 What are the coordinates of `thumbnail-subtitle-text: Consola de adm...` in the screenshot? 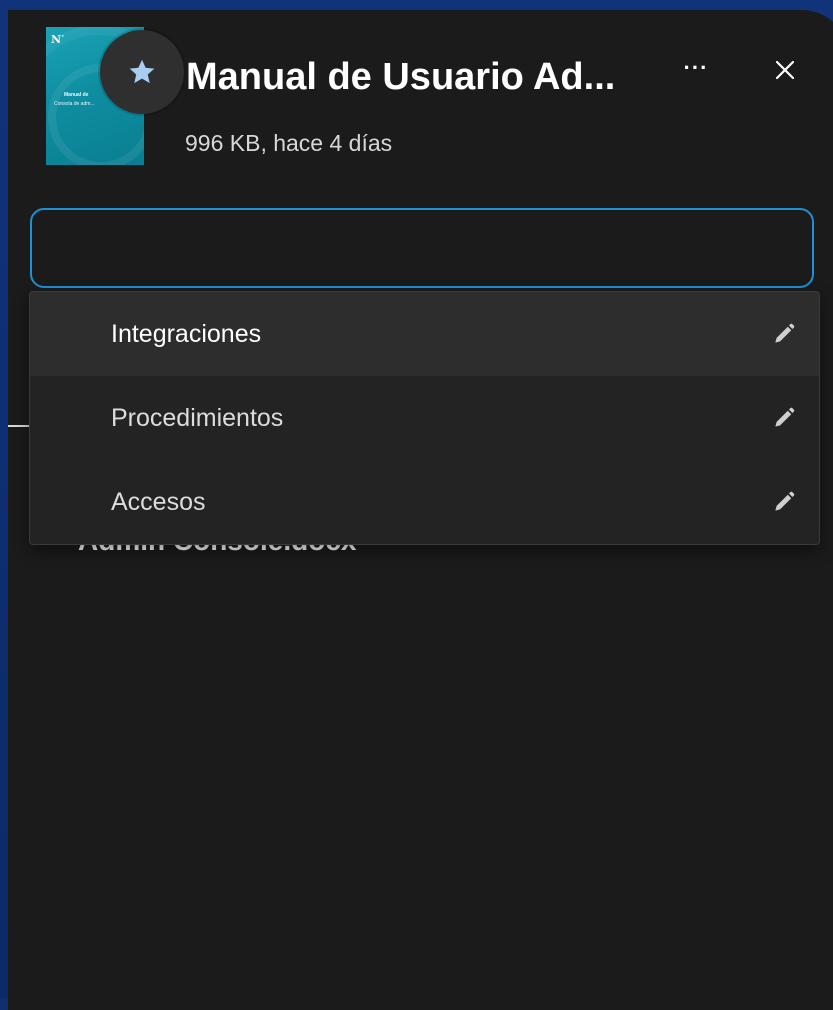 It's located at (74, 104).